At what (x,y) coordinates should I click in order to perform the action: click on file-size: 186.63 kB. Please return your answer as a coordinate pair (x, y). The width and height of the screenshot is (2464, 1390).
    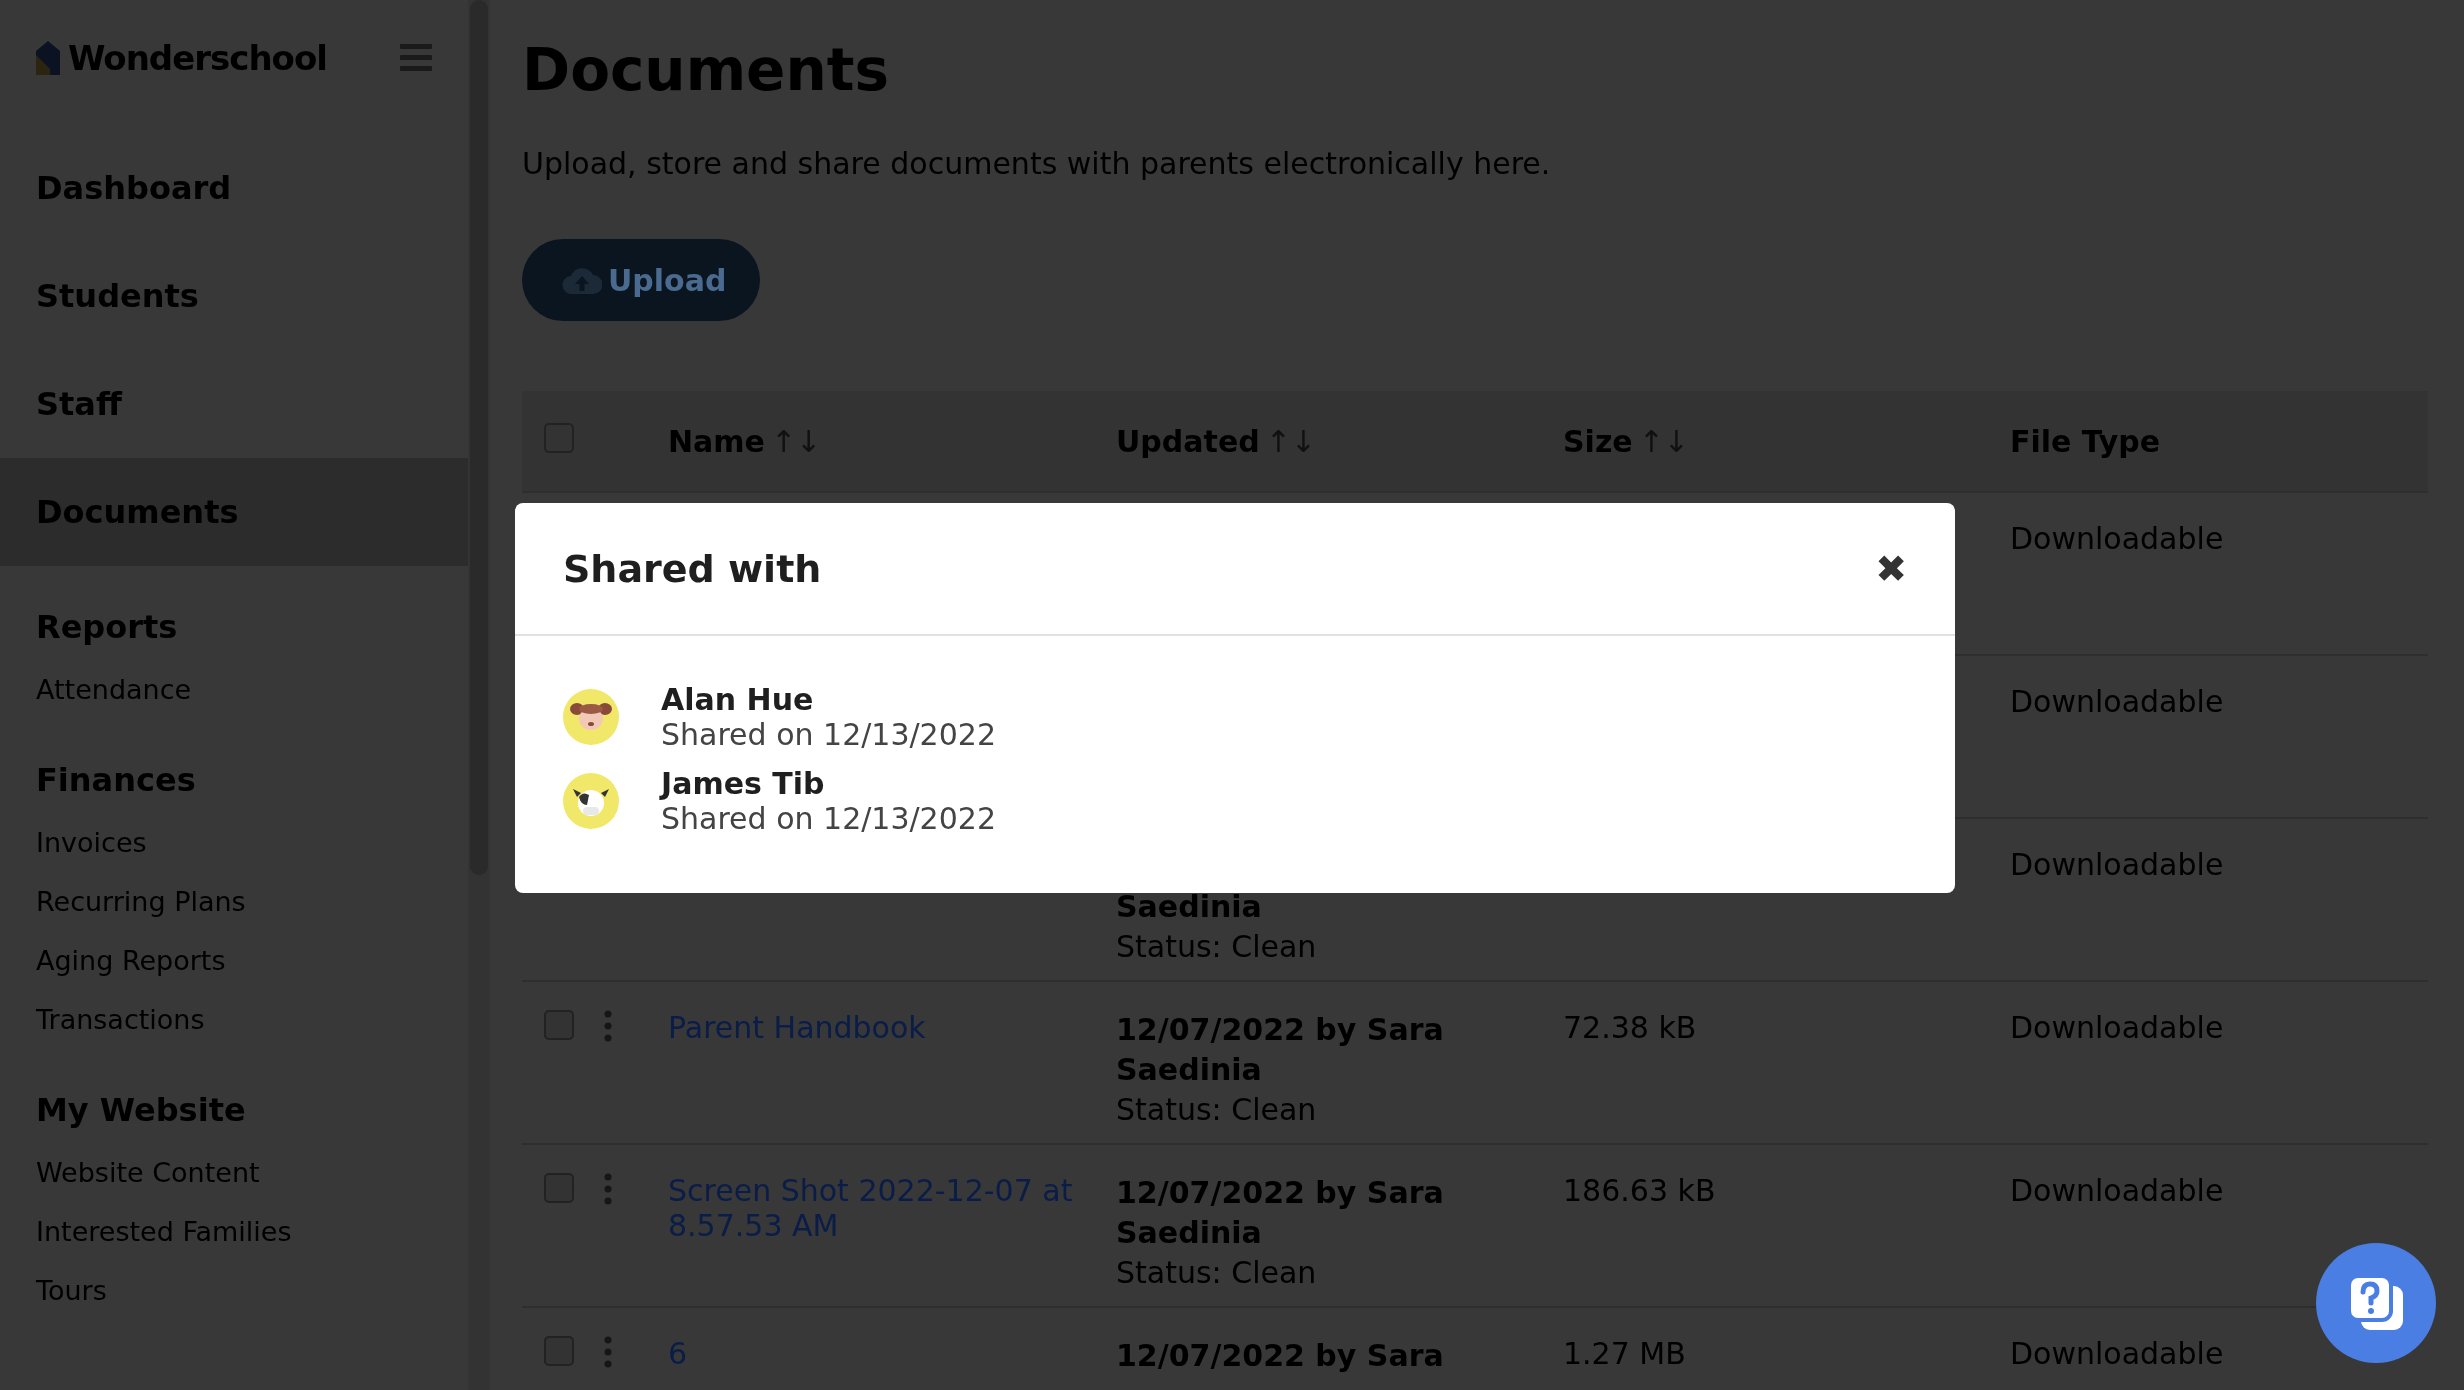
    Looking at the image, I should click on (1639, 1190).